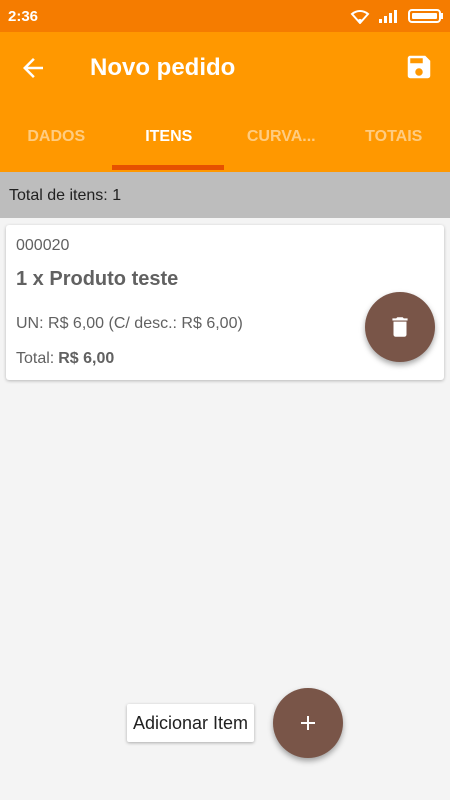 This screenshot has width=450, height=800. I want to click on add-item-button, so click(308, 723).